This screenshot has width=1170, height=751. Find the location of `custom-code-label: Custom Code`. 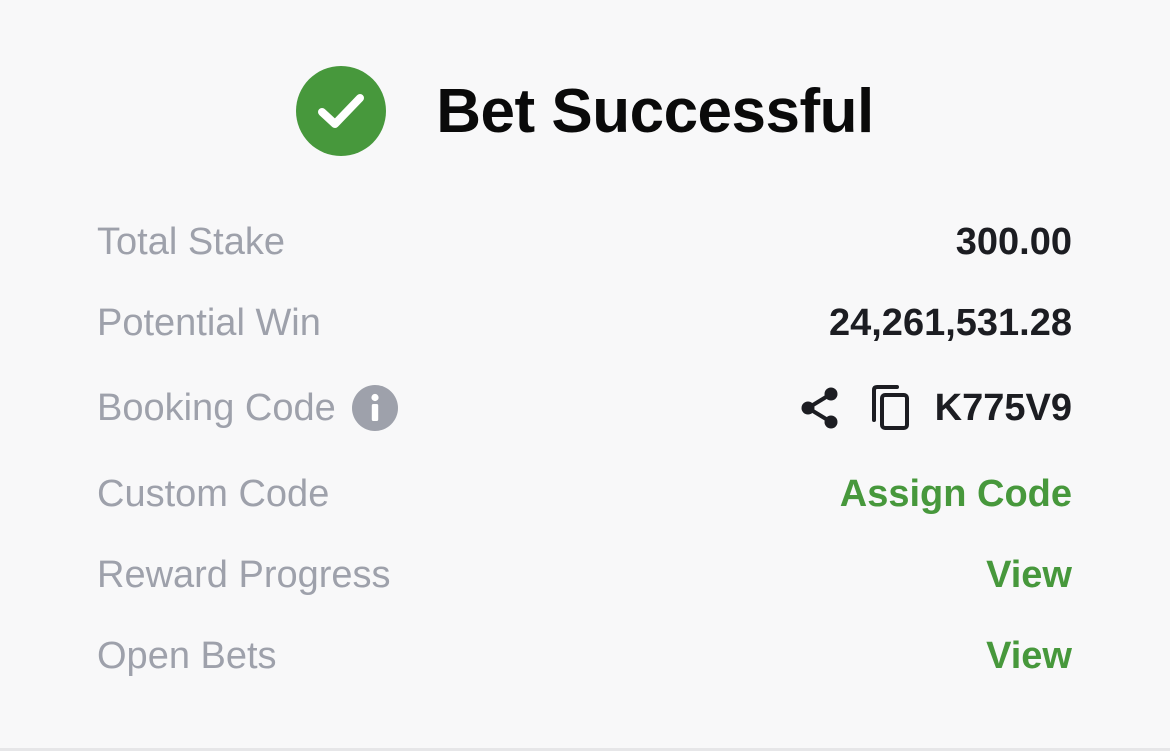

custom-code-label: Custom Code is located at coordinates (213, 493).